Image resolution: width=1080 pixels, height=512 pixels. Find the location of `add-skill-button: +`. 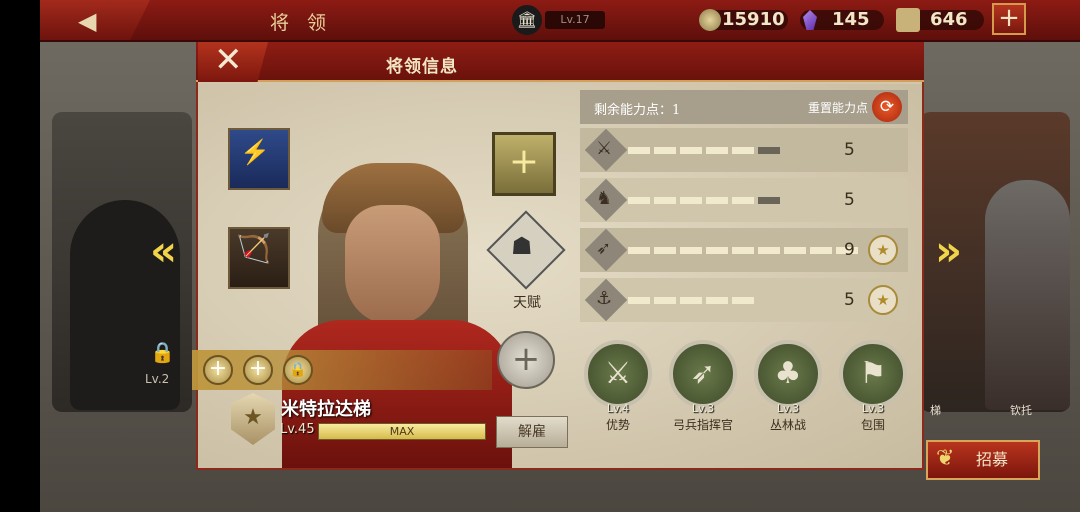

add-skill-button: + is located at coordinates (526, 360).